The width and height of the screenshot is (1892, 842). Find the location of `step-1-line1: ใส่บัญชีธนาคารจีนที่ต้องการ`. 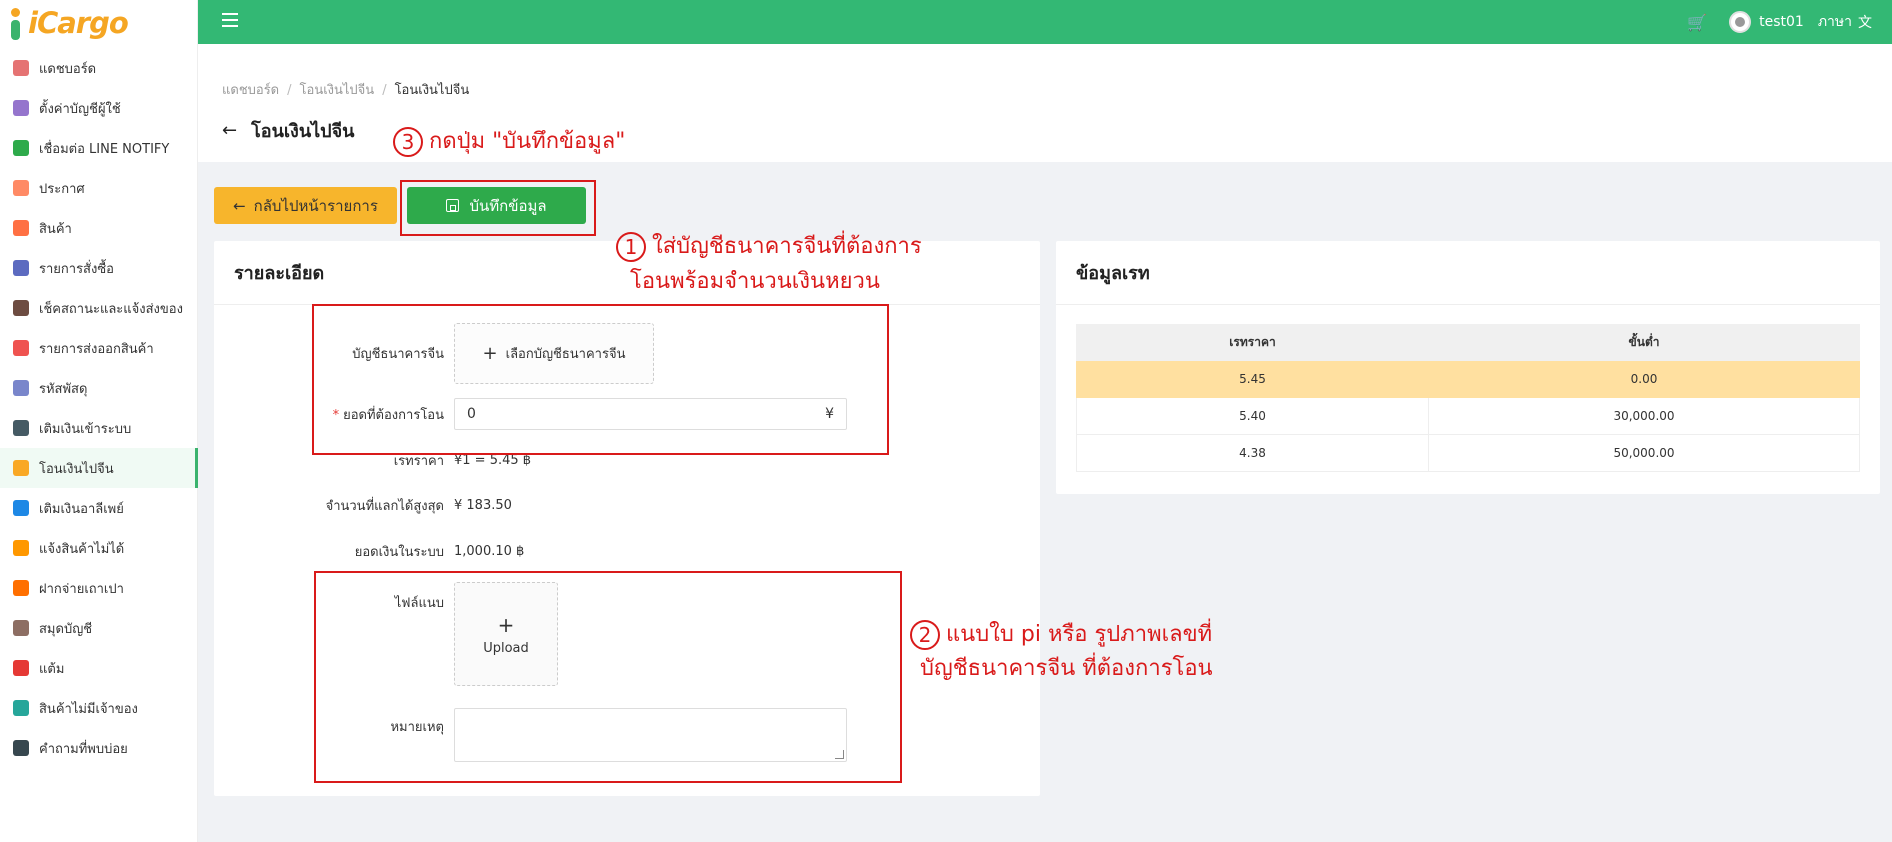

step-1-line1: ใส่บัญชีธนาคารจีนที่ต้องการ is located at coordinates (787, 246).